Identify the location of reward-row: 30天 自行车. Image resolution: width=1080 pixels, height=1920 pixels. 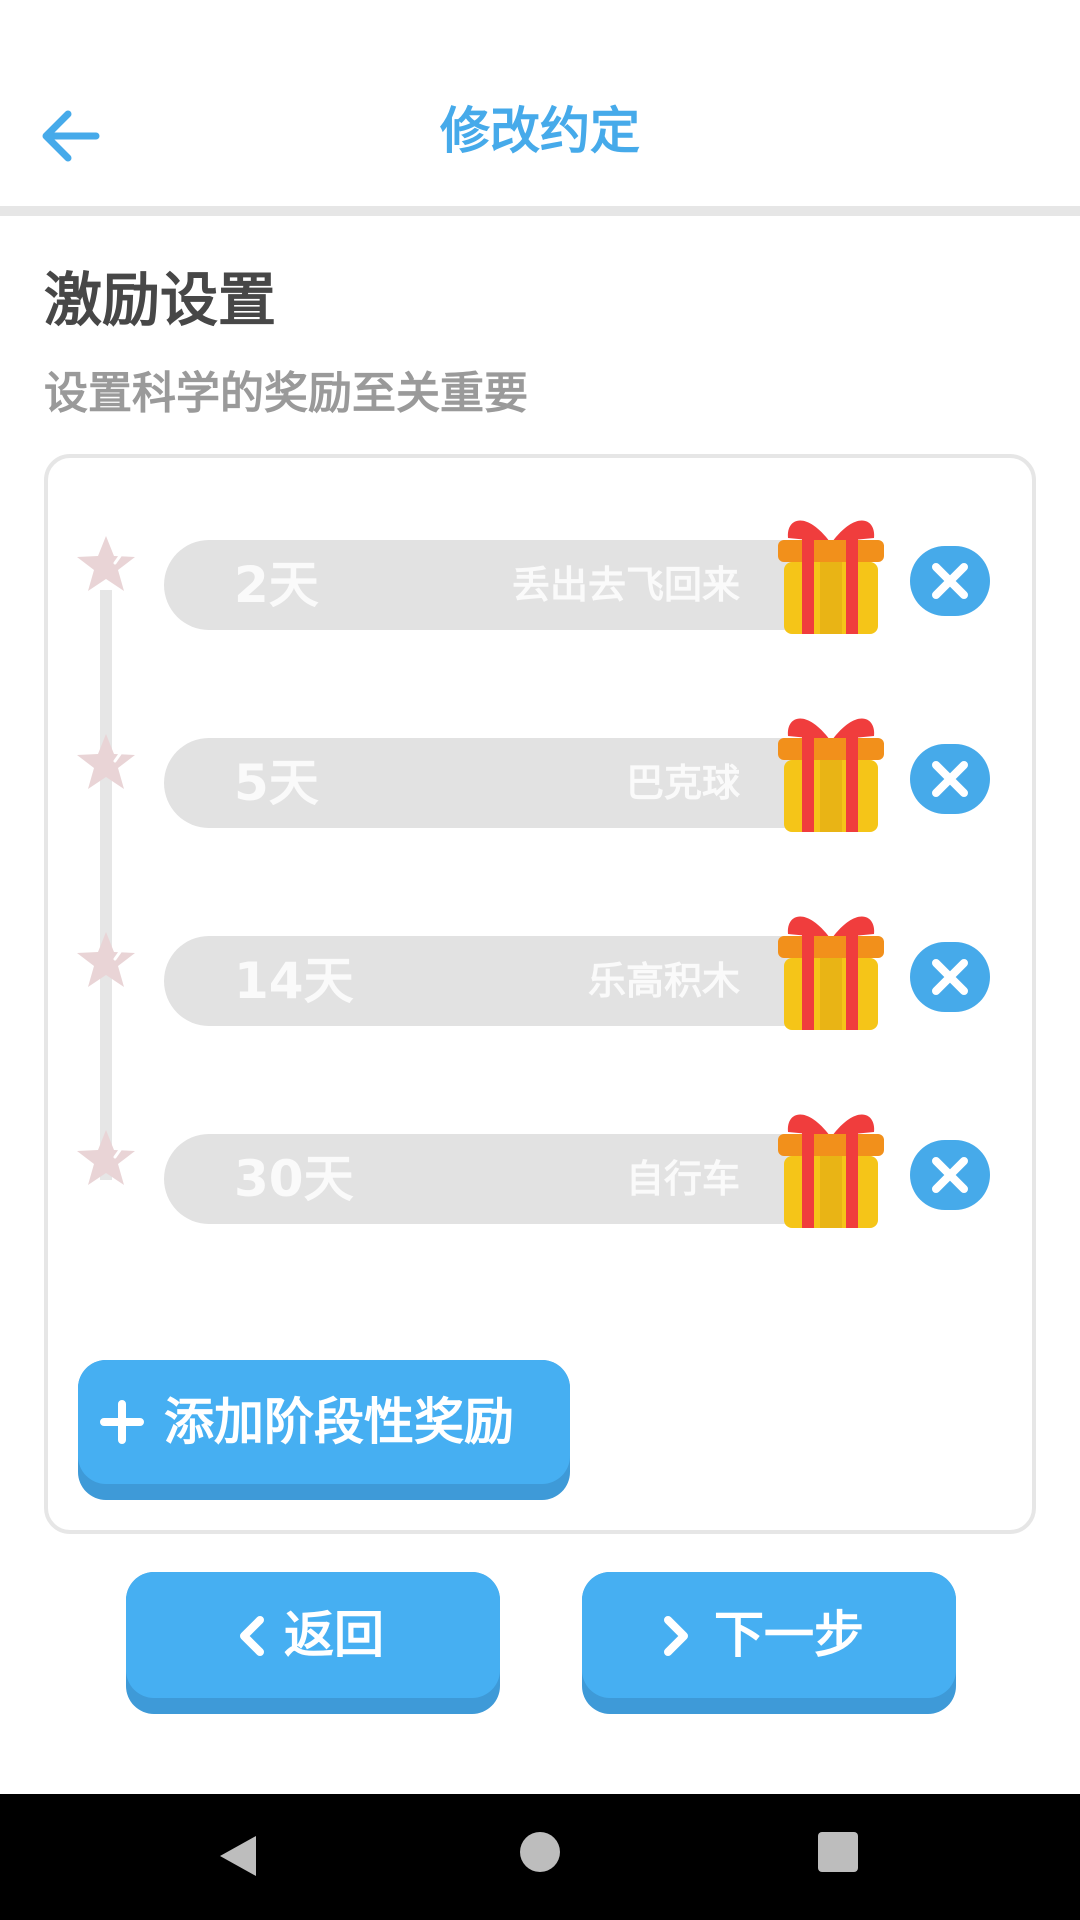
(540, 1165).